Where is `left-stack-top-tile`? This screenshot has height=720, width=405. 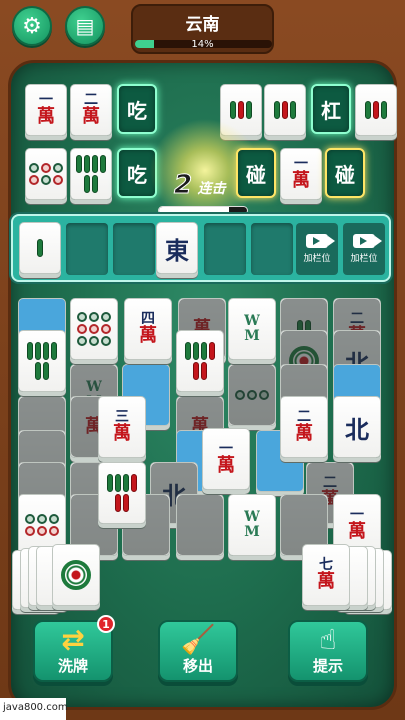
left-stack-top-tile is located at coordinates (76, 575).